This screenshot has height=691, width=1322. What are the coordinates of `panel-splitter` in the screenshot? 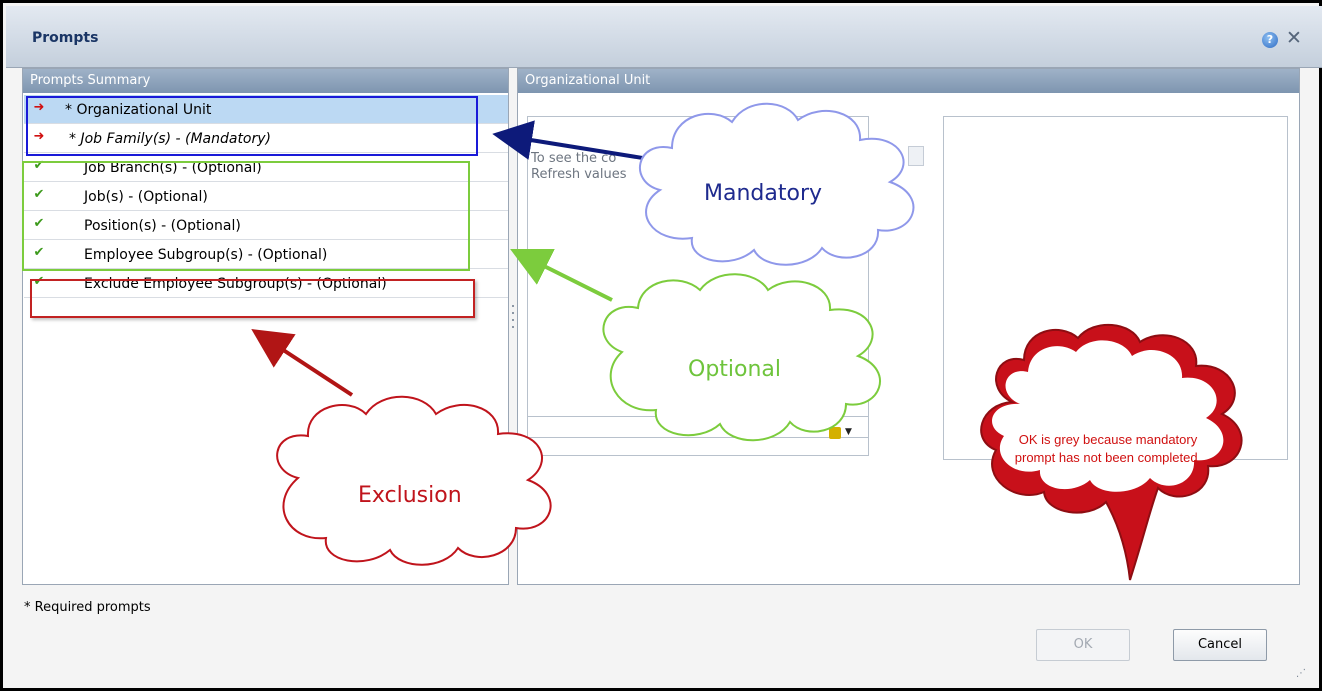 It's located at (513, 320).